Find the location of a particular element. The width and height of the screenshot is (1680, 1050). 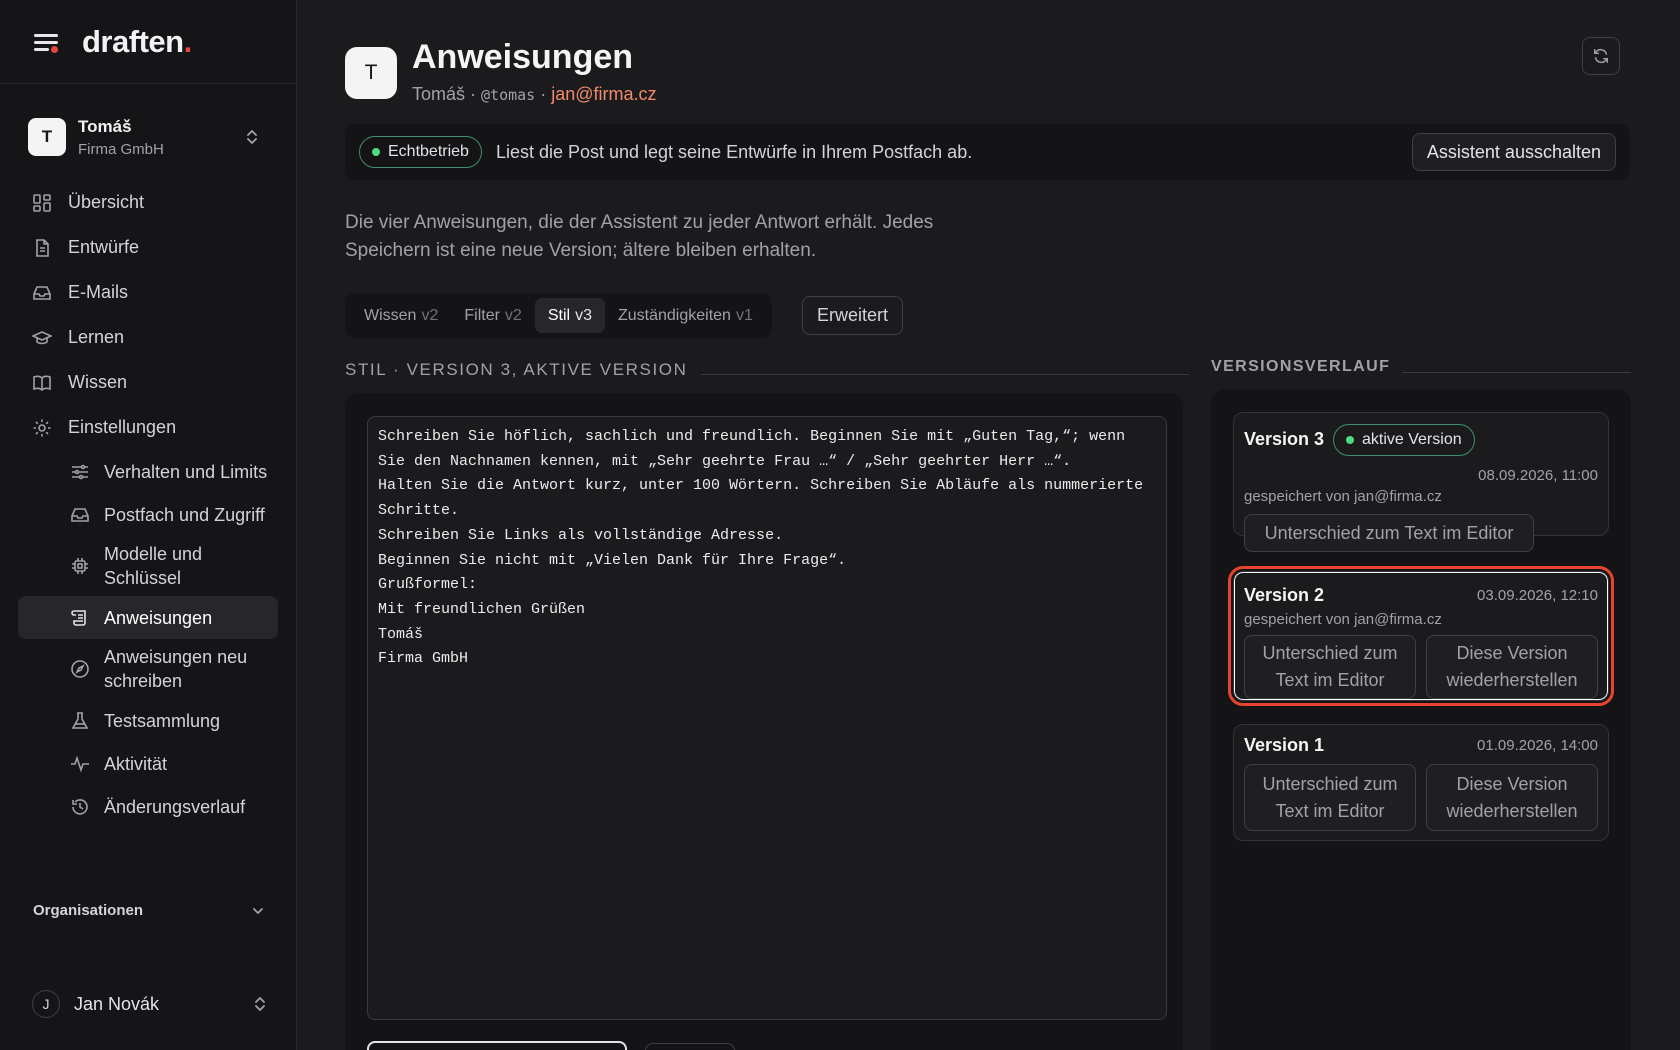

nav-label: Verhalten und Limits is located at coordinates (186, 471).